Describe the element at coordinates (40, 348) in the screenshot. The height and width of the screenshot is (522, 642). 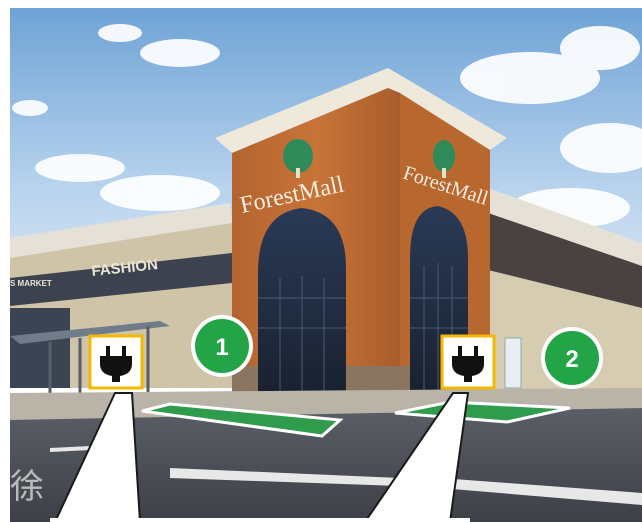
I see `left-glass` at that location.